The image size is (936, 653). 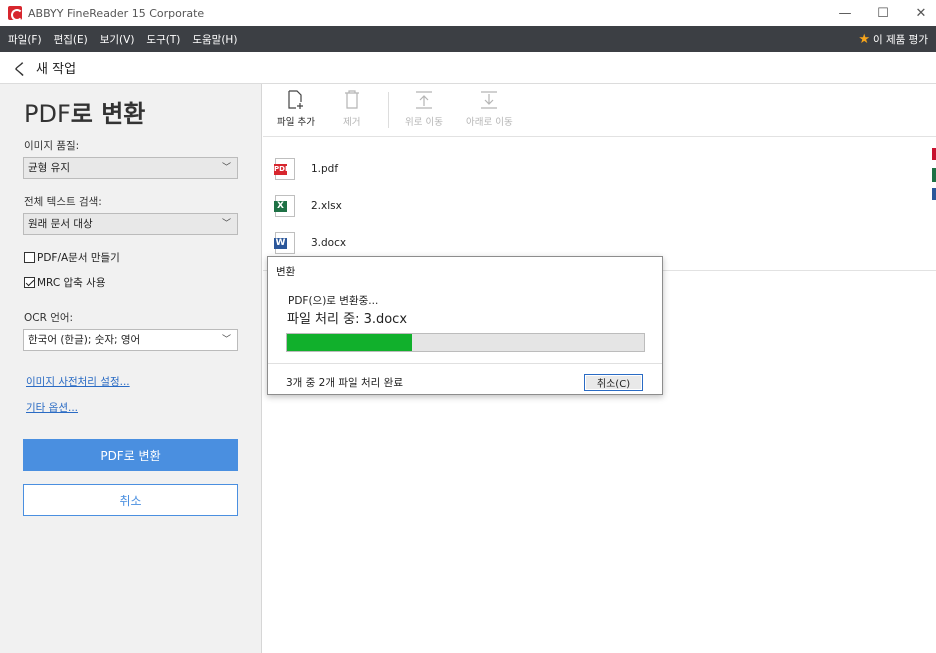 What do you see at coordinates (52, 146) in the screenshot?
I see `image-quality-label: 이미지 품질:` at bounding box center [52, 146].